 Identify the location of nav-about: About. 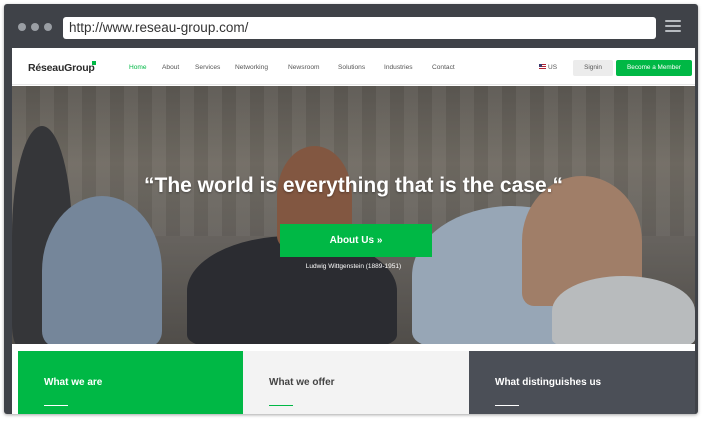
(170, 67).